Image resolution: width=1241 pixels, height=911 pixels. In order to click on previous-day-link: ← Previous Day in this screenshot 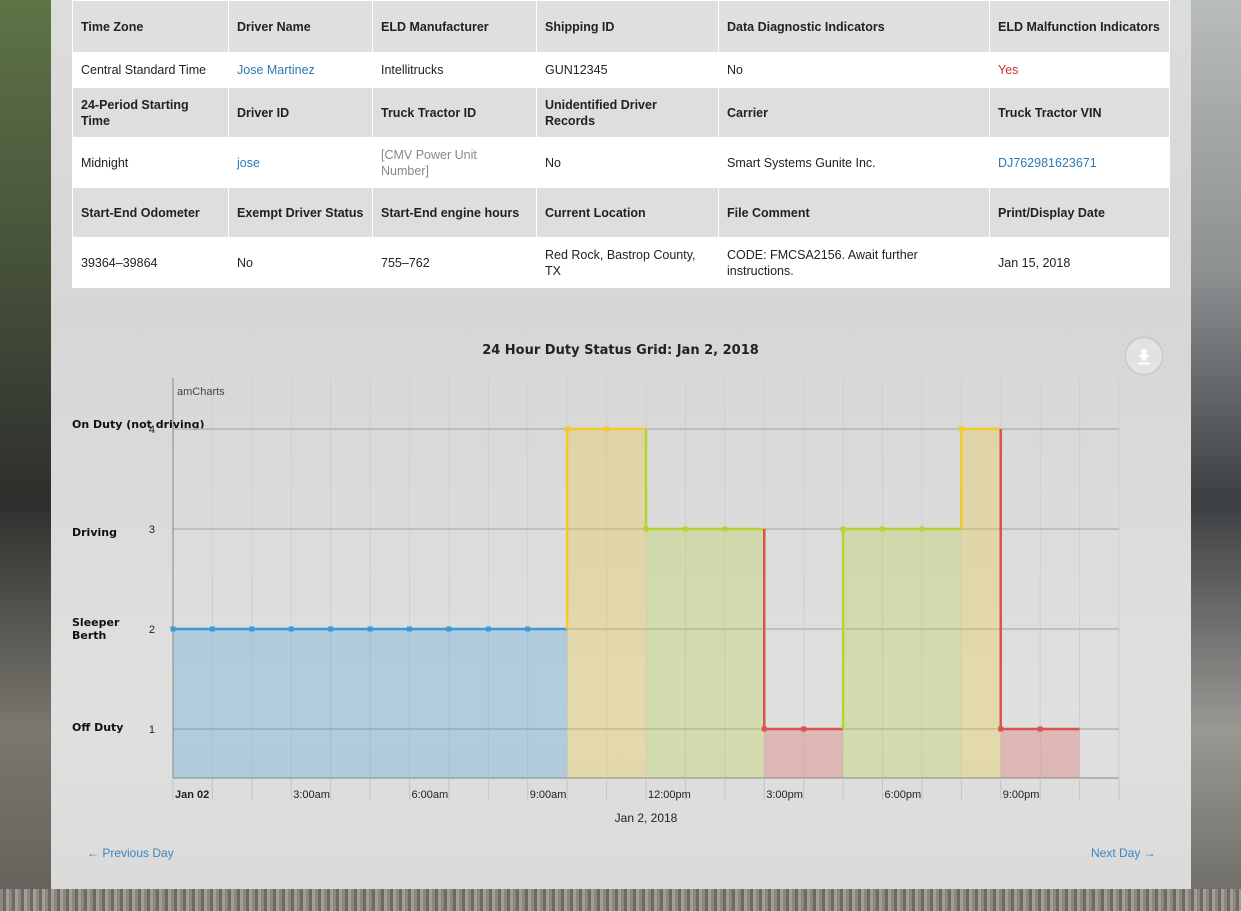, I will do `click(130, 853)`.